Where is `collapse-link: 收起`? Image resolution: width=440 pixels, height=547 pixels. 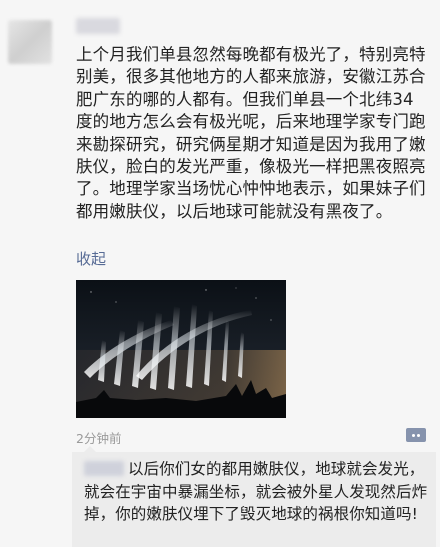 collapse-link: 收起 is located at coordinates (91, 258).